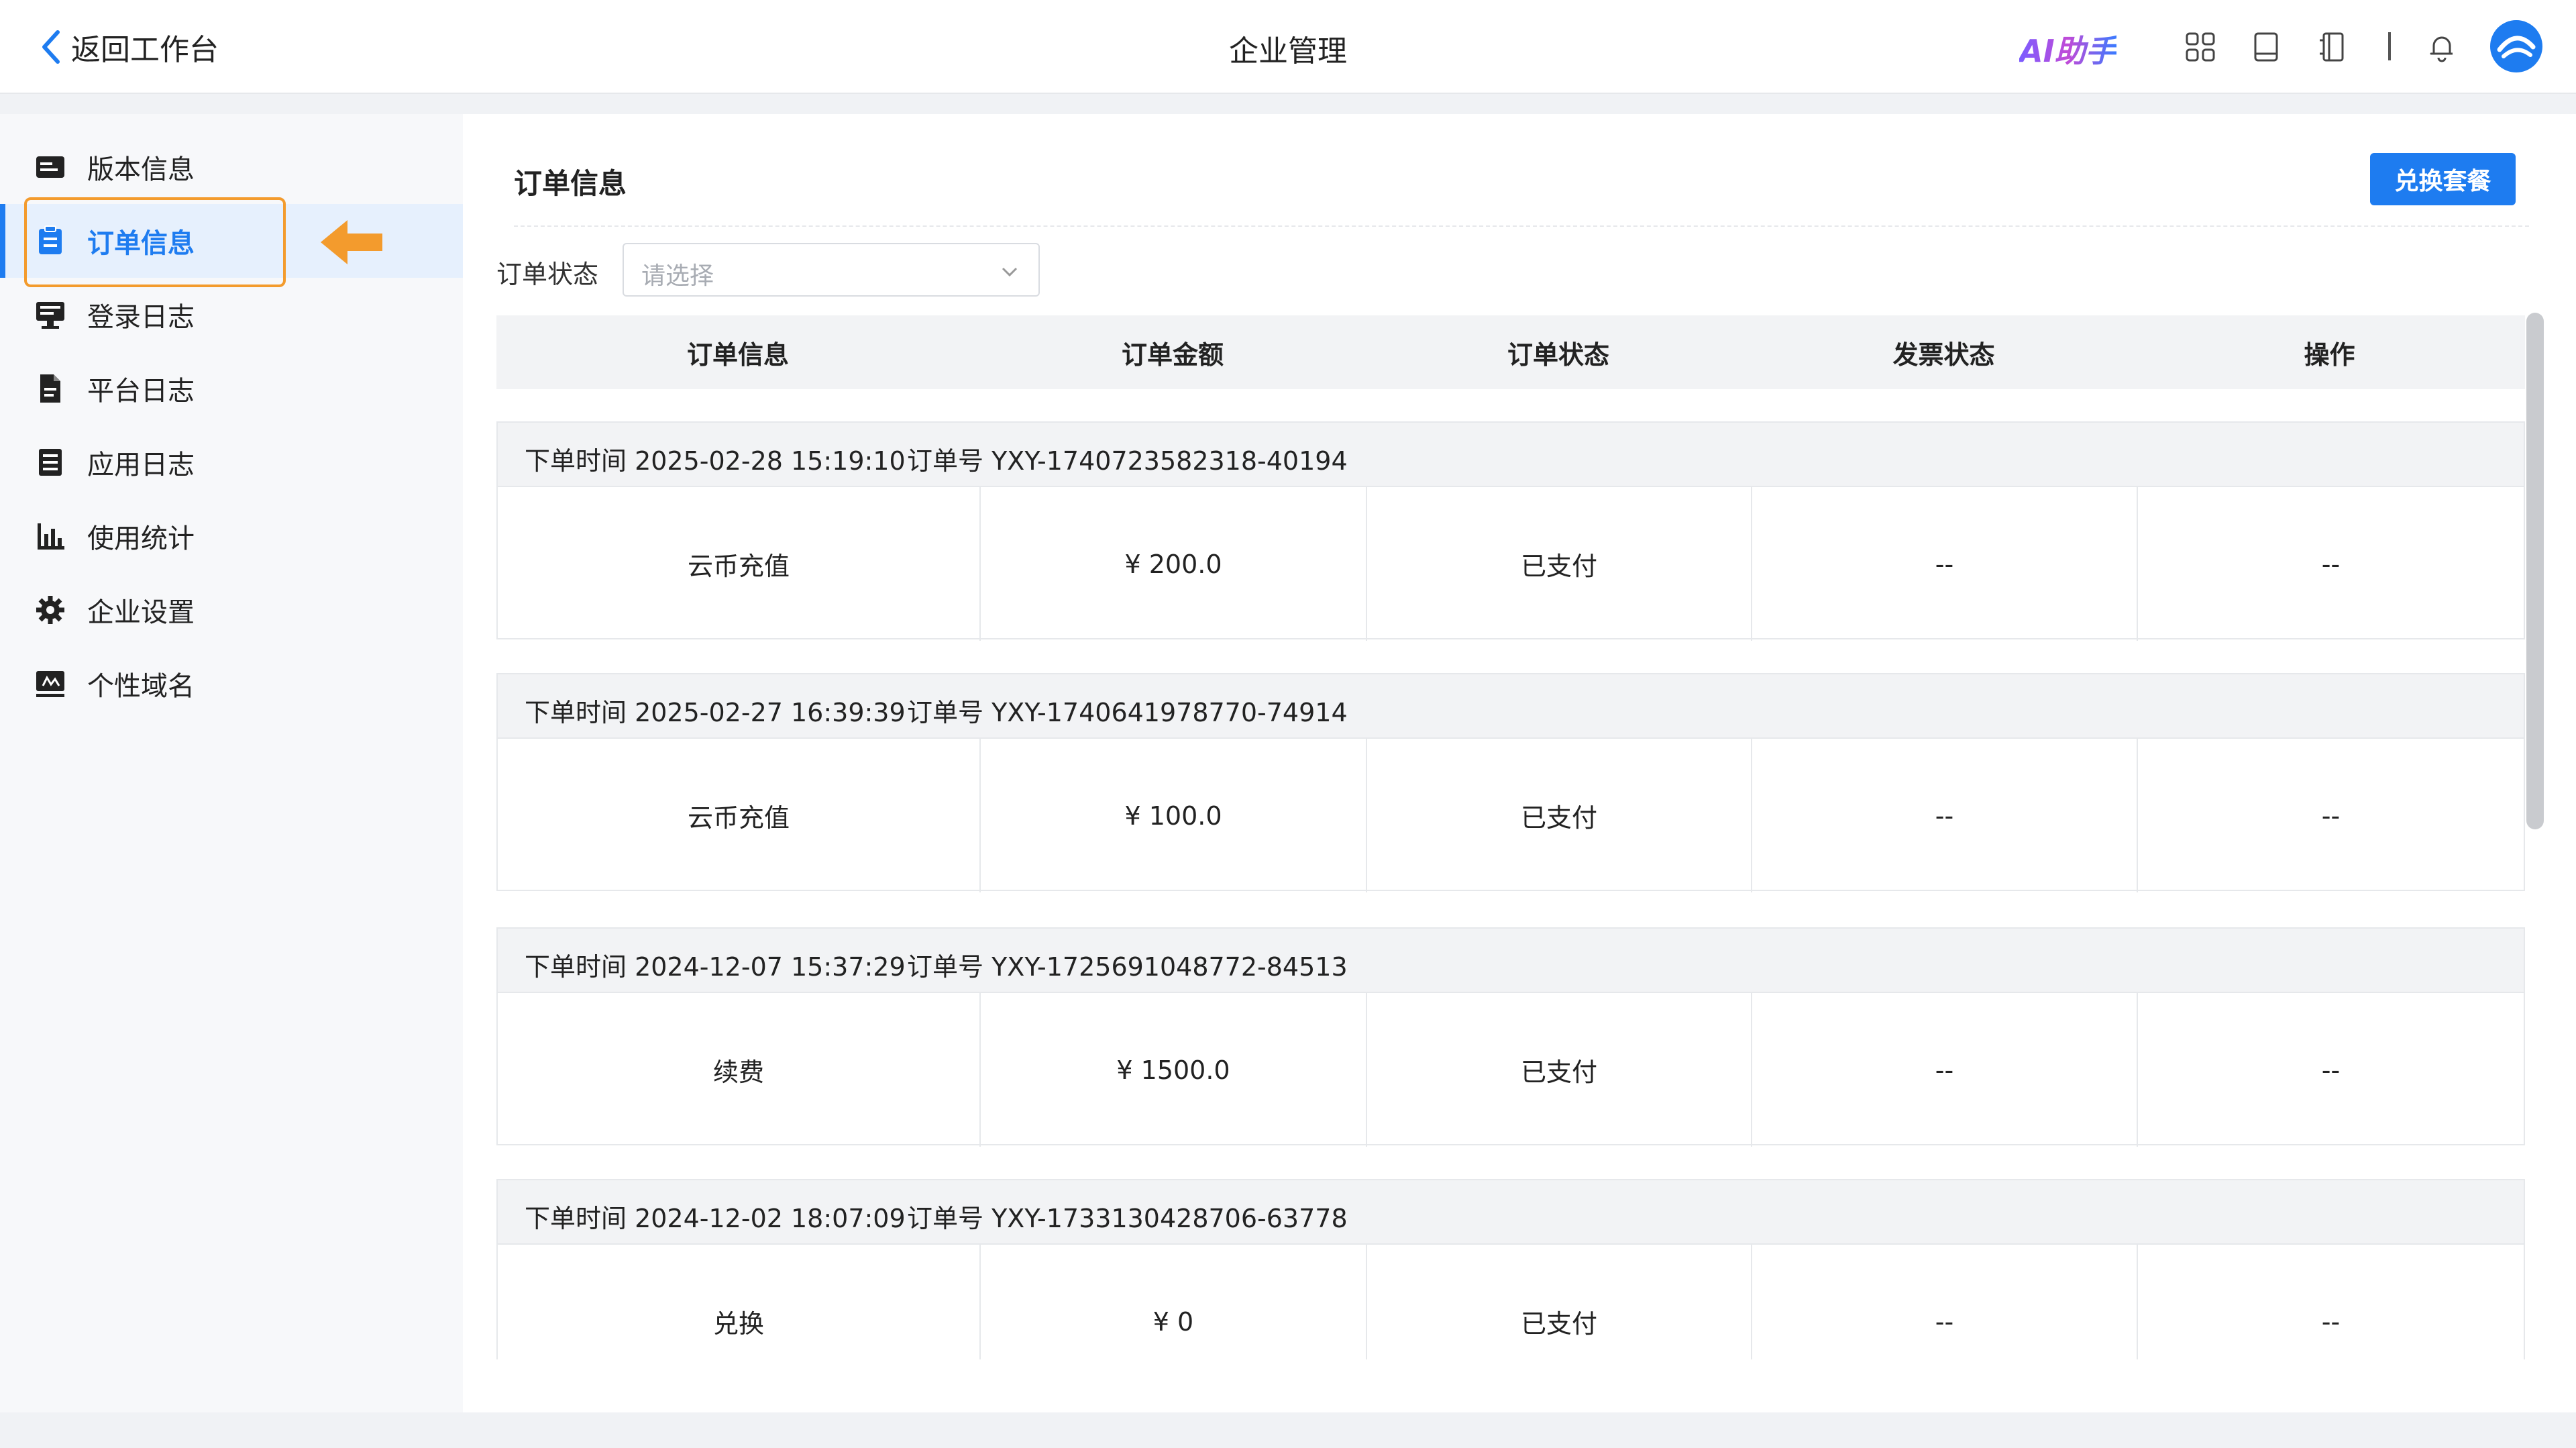 The height and width of the screenshot is (1448, 2576). I want to click on column-header: 订单信息, so click(737, 355).